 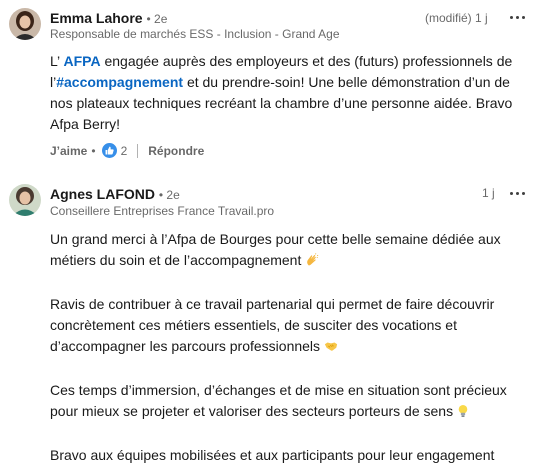 What do you see at coordinates (448, 18) in the screenshot?
I see `edited-label: (modifié)` at bounding box center [448, 18].